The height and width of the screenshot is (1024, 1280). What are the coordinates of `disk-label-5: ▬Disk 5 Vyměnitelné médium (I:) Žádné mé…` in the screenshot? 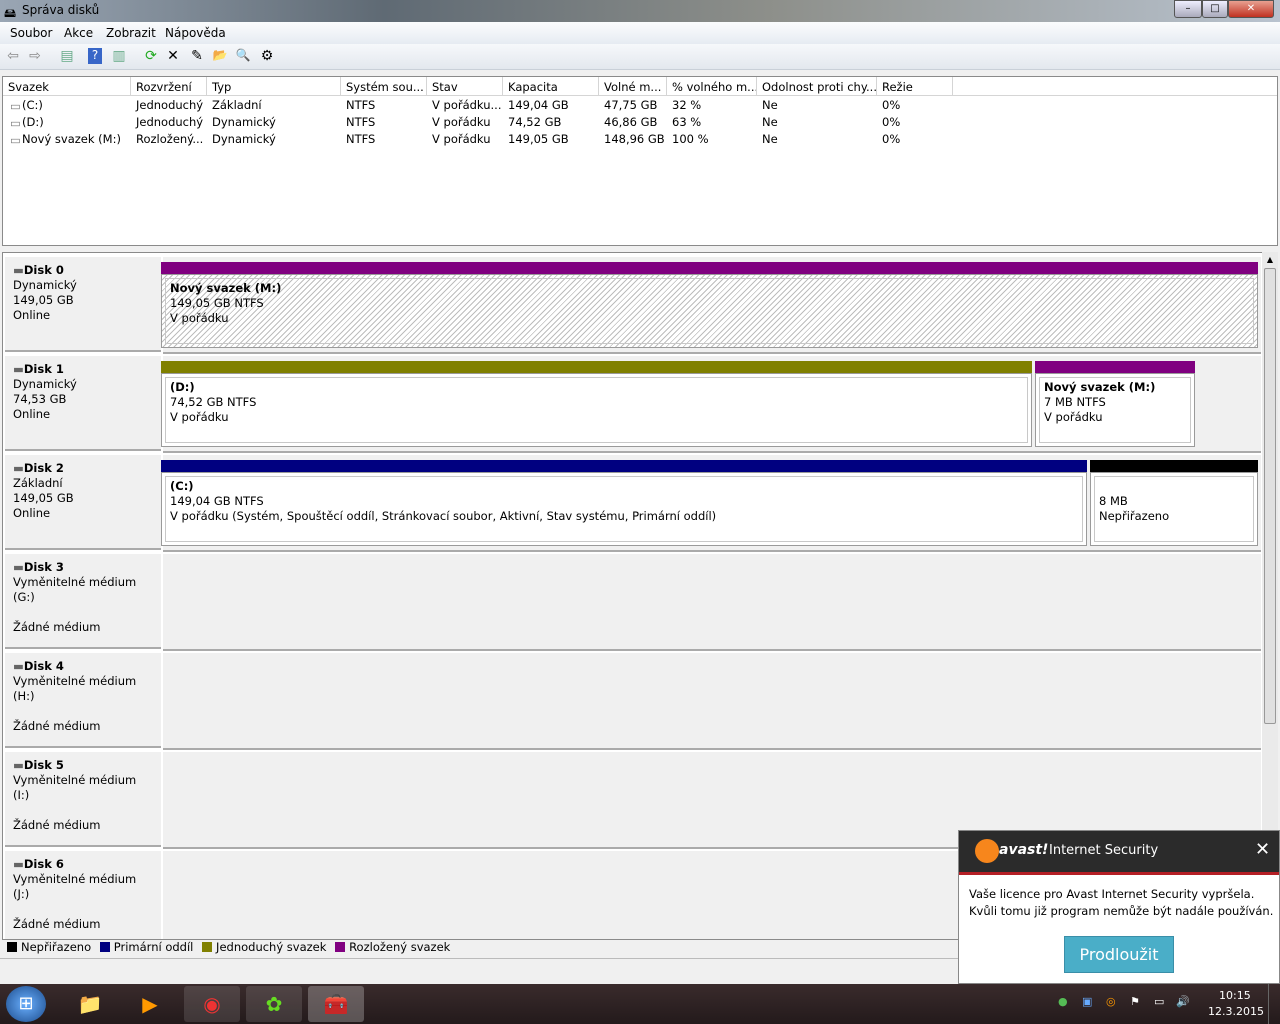 It's located at (83, 799).